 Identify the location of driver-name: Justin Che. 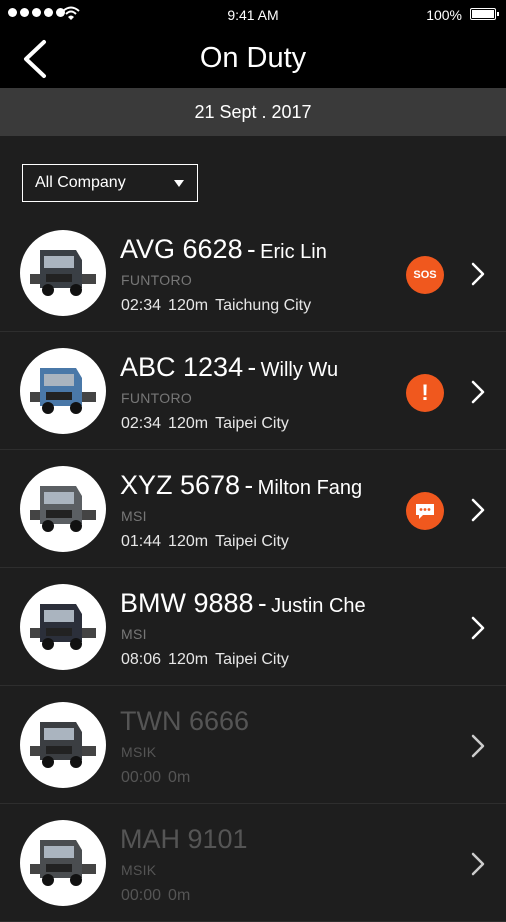
(318, 606).